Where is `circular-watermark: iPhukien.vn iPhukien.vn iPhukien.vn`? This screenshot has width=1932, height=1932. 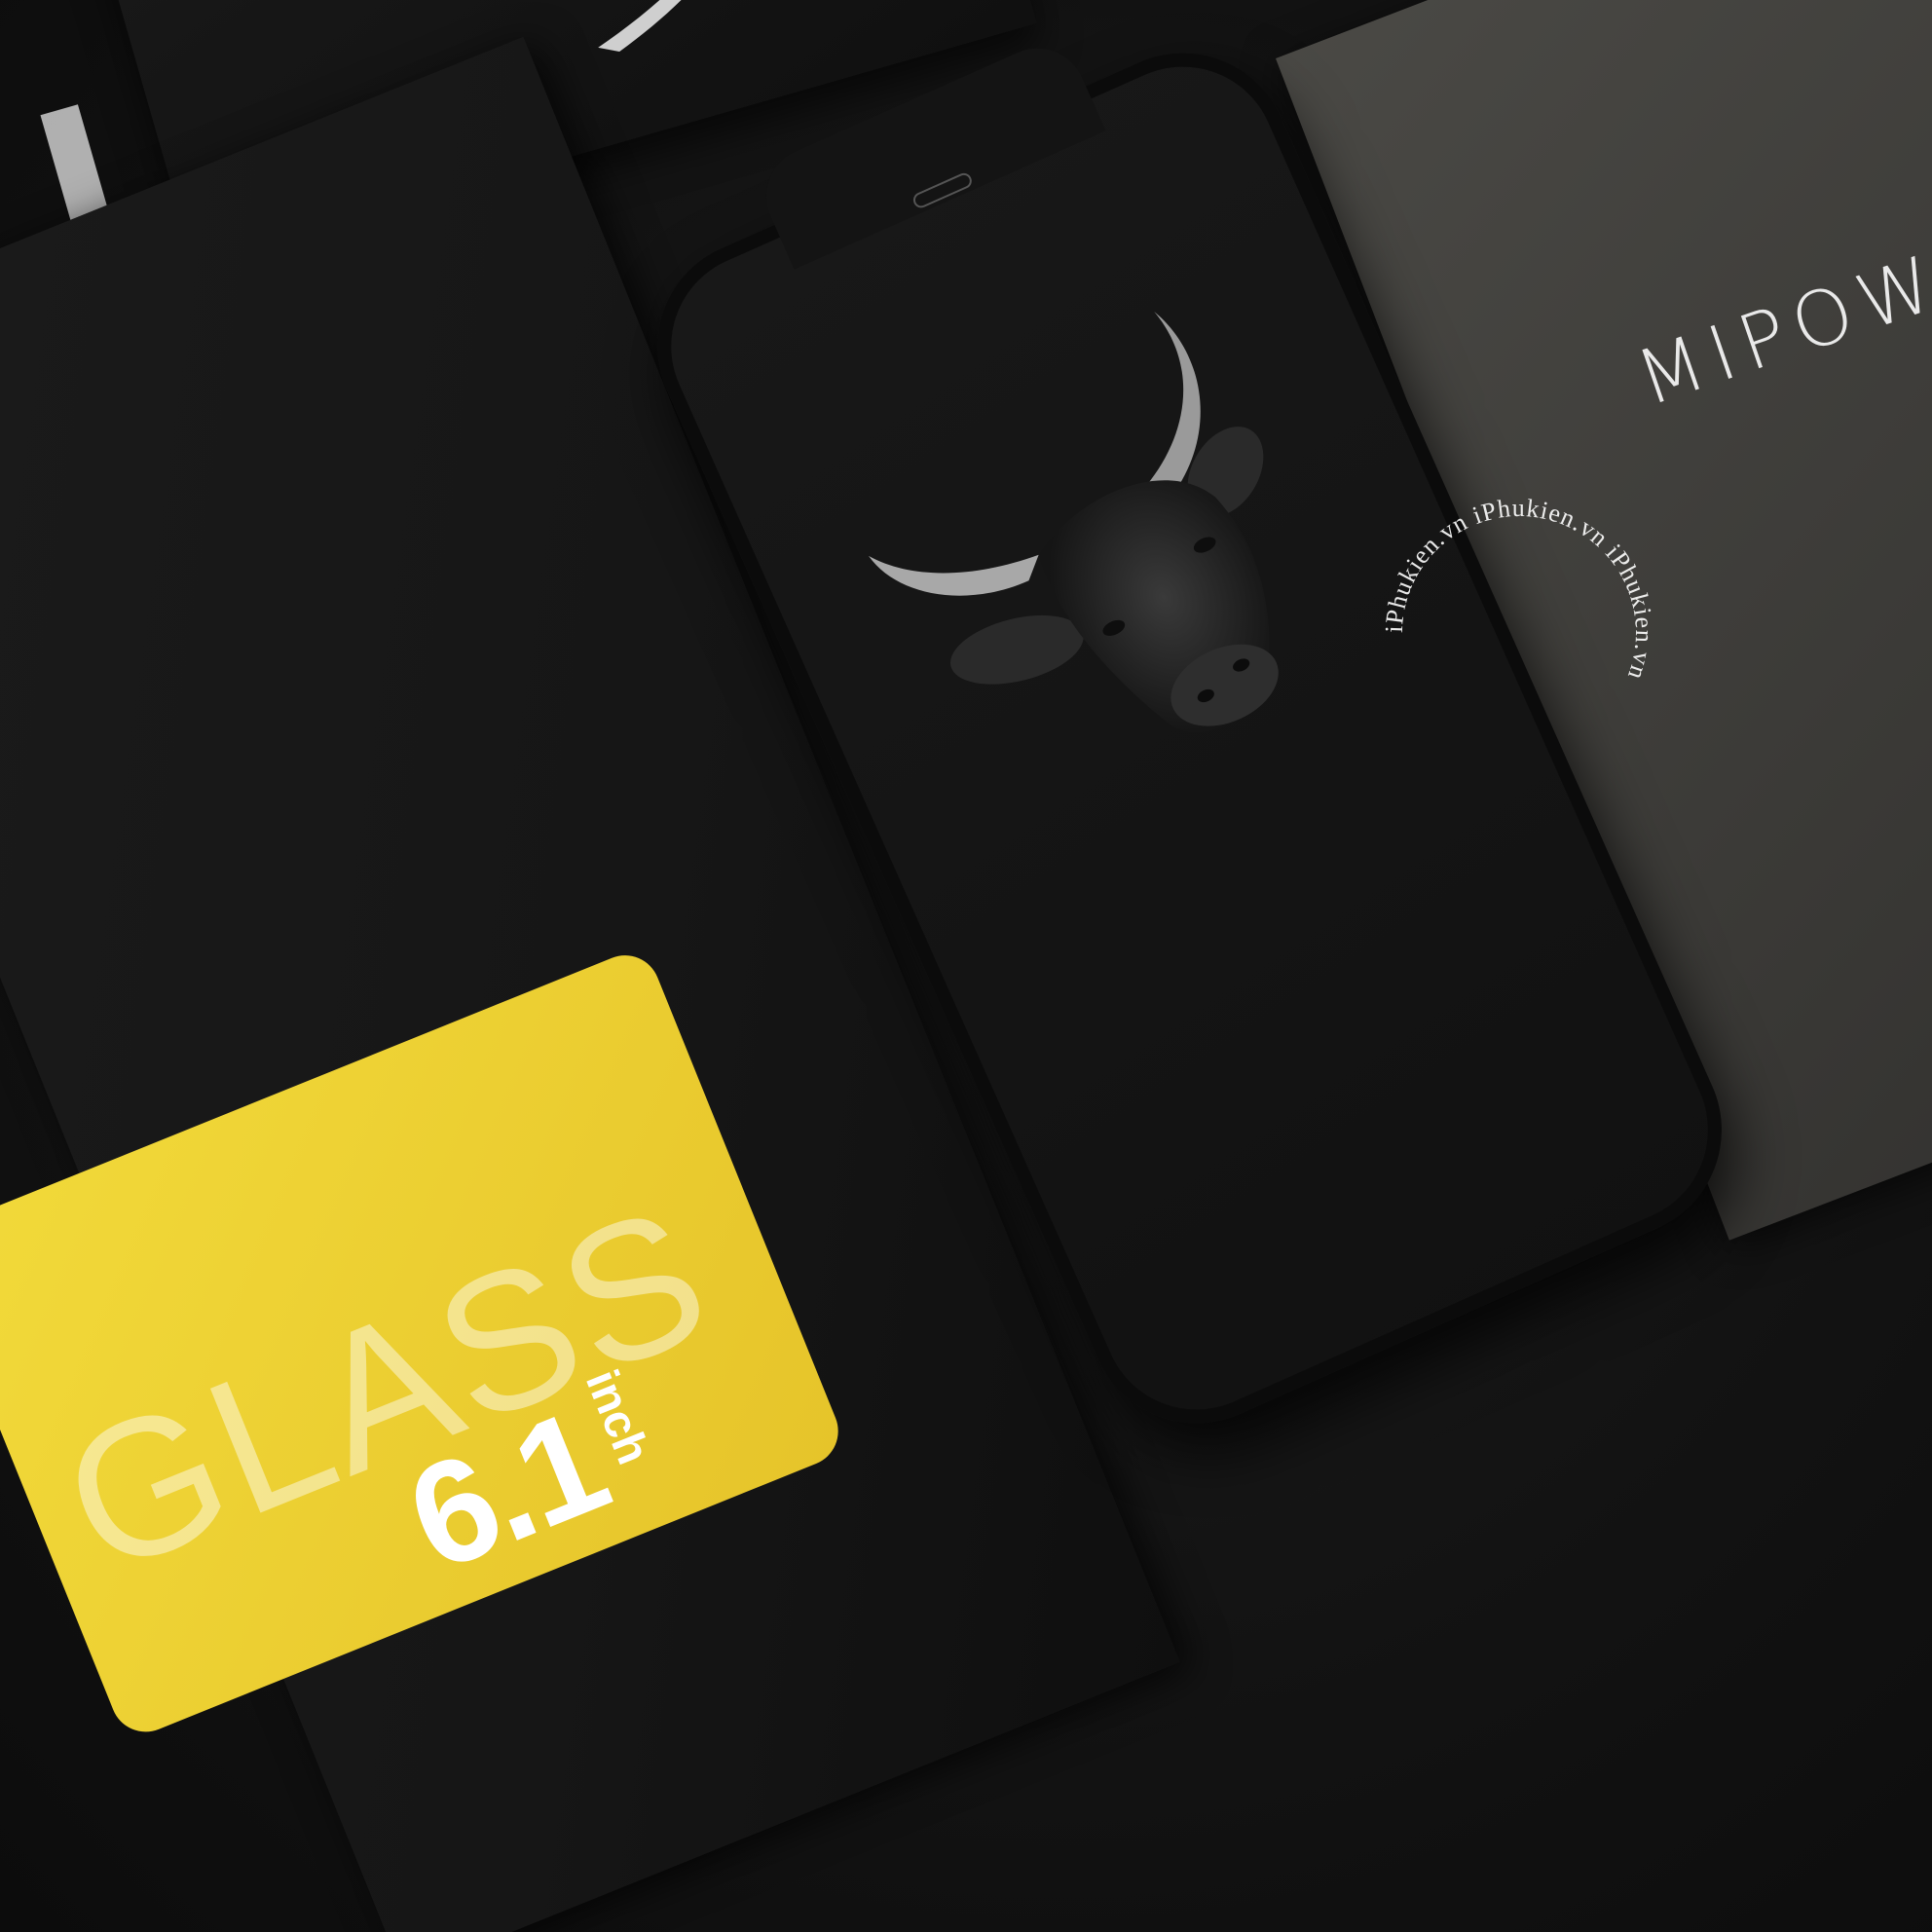
circular-watermark: iPhukien.vn iPhukien.vn iPhukien.vn is located at coordinates (1519, 589).